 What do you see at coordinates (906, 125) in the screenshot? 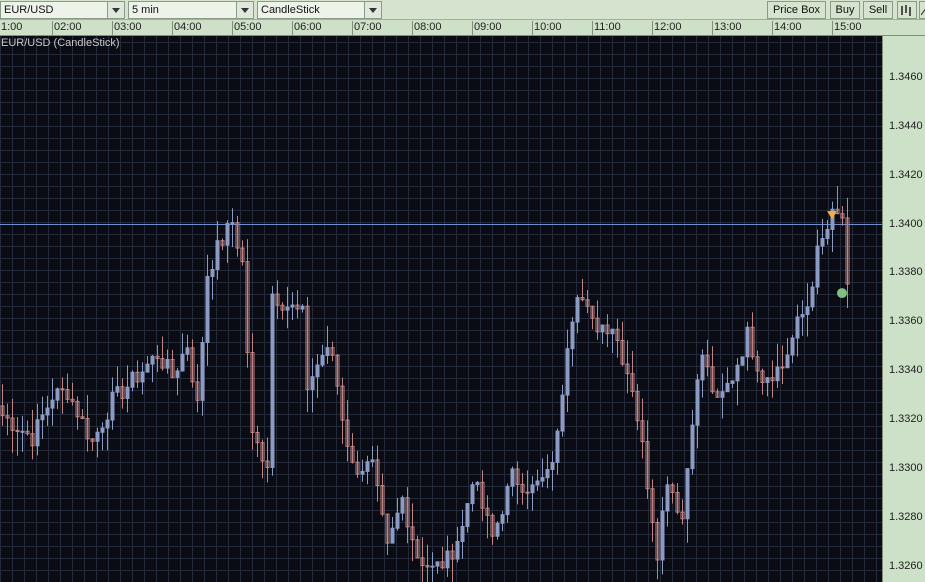
I see `price-label: 1.3440` at bounding box center [906, 125].